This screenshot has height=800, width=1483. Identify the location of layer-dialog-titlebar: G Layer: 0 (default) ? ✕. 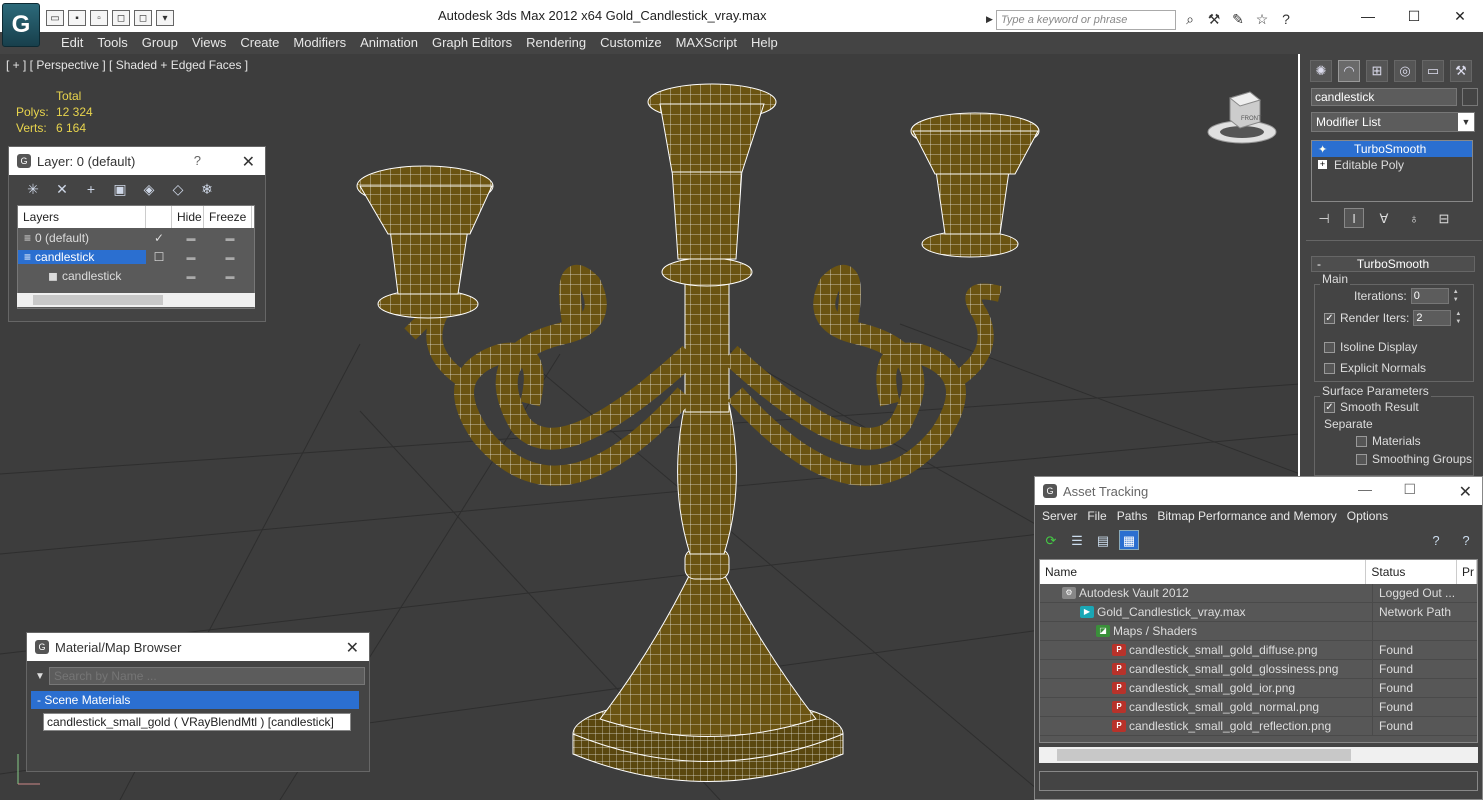
(137, 161).